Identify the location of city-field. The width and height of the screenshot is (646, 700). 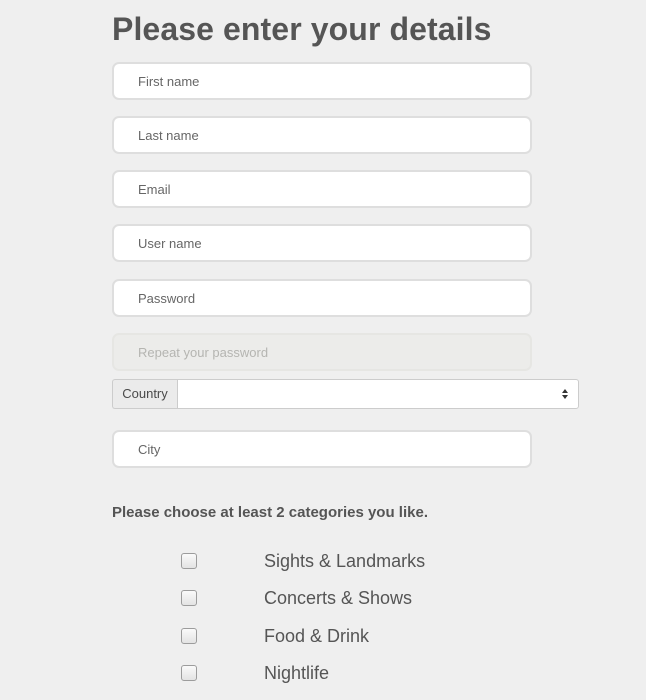
(322, 449).